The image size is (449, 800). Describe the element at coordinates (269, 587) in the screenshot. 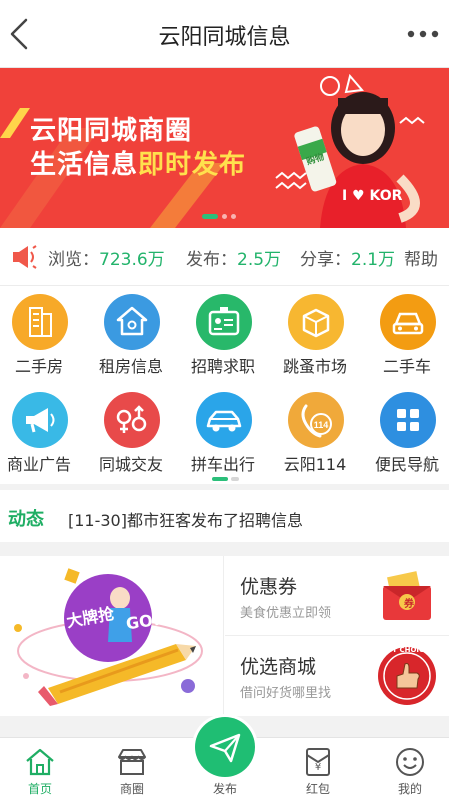

I see `coupon-title: 优惠券` at that location.